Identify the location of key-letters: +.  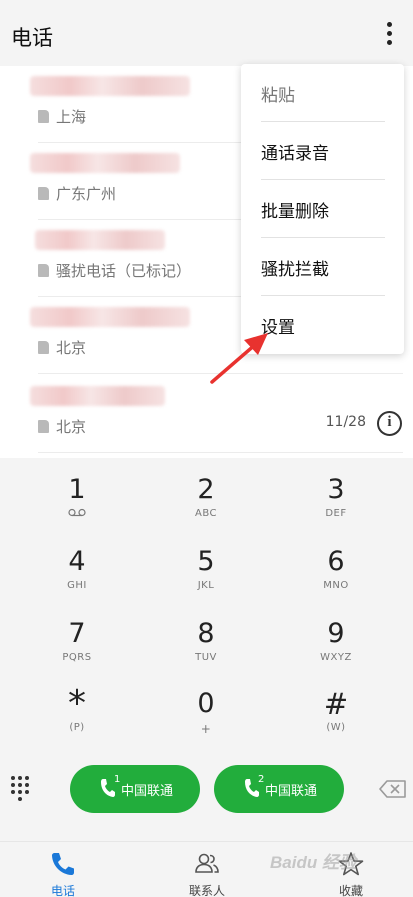
(206, 729).